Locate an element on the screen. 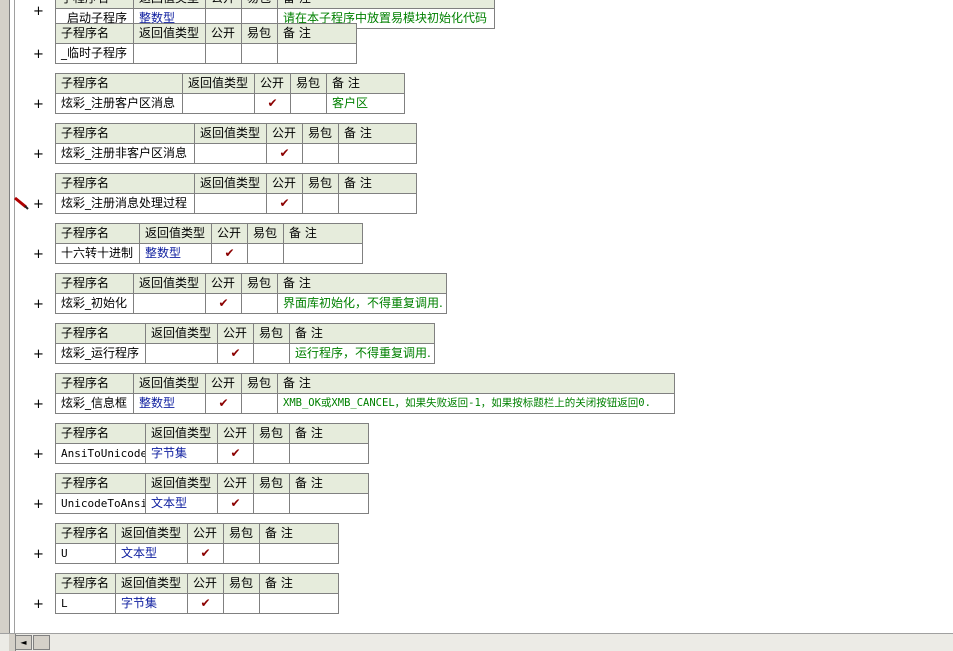 This screenshot has width=953, height=651. header-public: 公开 is located at coordinates (235, 483).